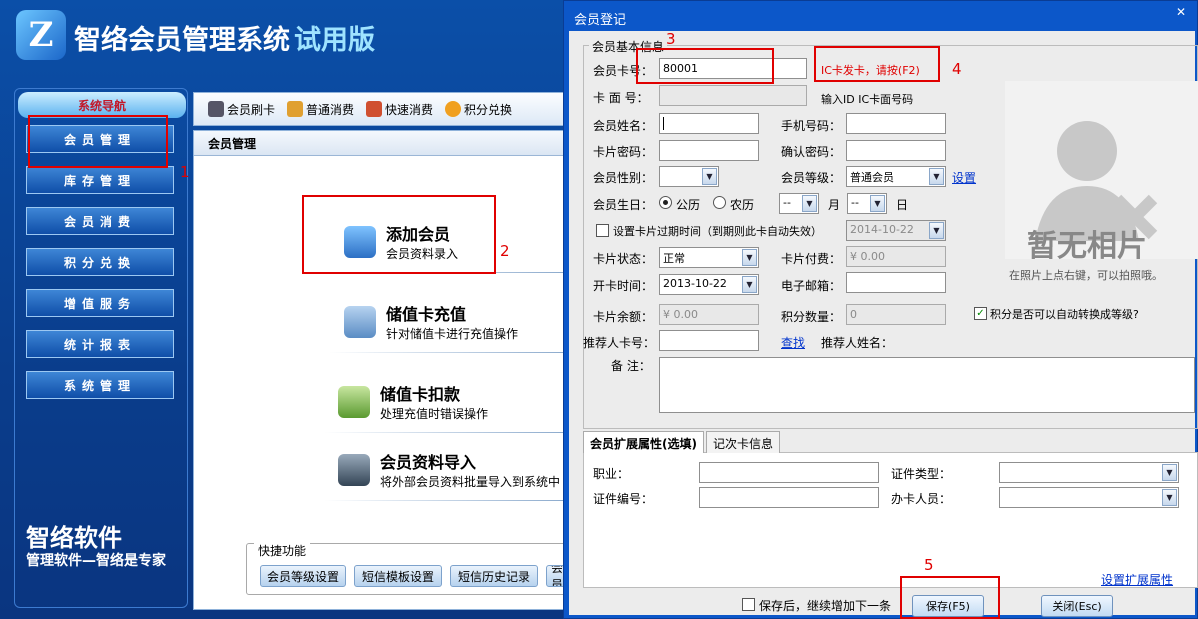 The image size is (1198, 619). What do you see at coordinates (488, 109) in the screenshot?
I see `toolbar-label: 积分兑换` at bounding box center [488, 109].